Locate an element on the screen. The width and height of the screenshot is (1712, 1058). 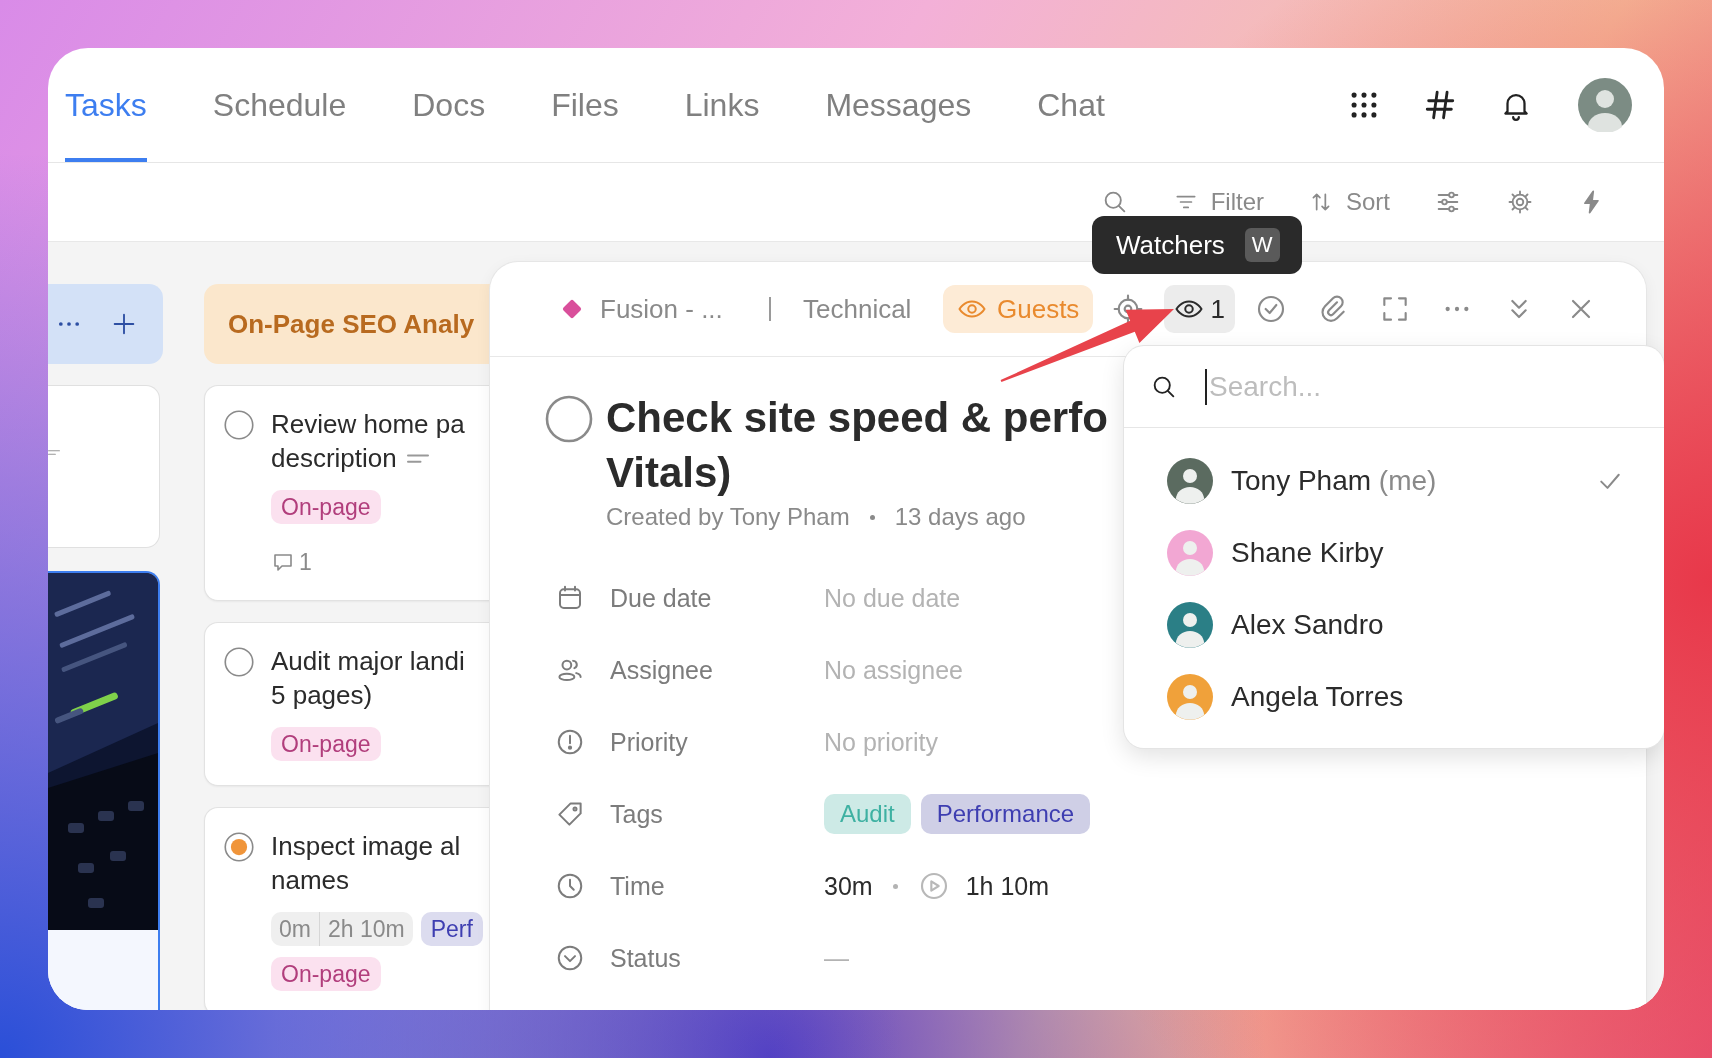
field-label: Due date is located at coordinates (661, 598).